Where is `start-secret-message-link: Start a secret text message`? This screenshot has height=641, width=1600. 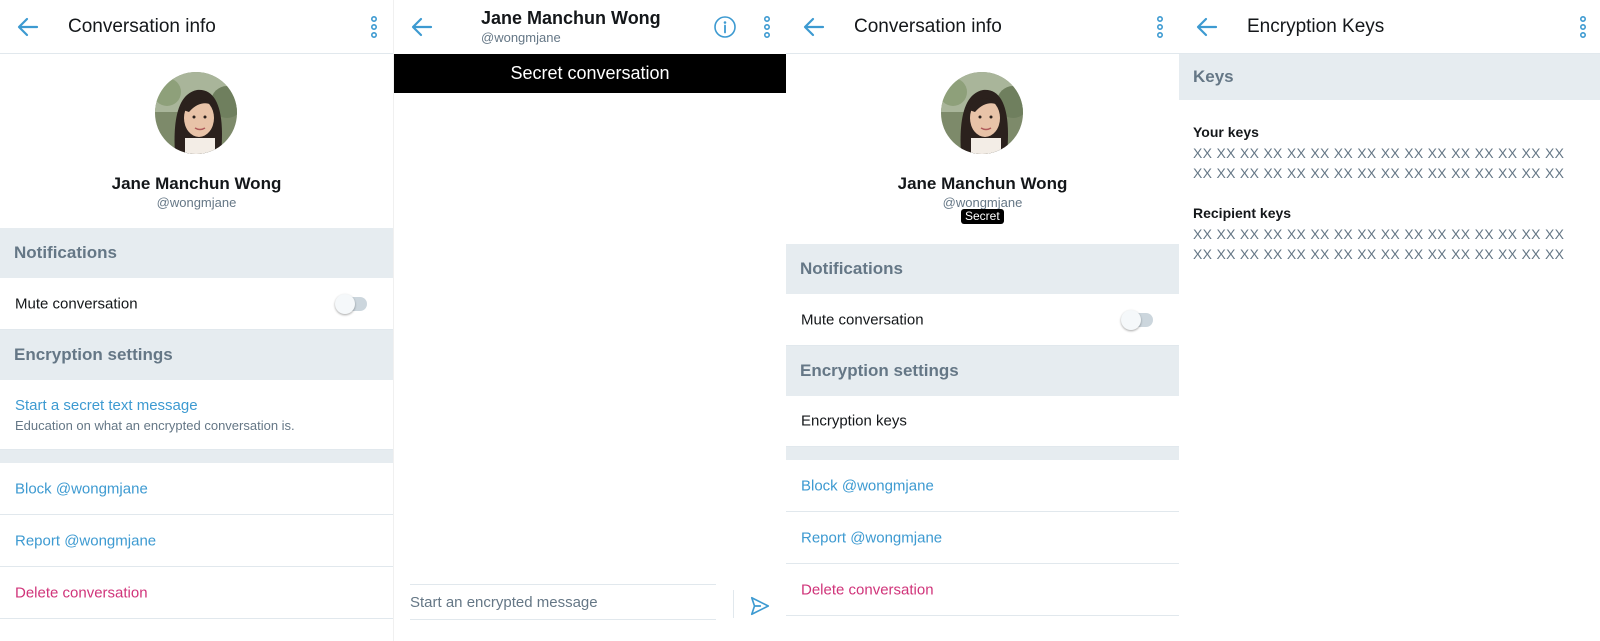 start-secret-message-link: Start a secret text message is located at coordinates (106, 405).